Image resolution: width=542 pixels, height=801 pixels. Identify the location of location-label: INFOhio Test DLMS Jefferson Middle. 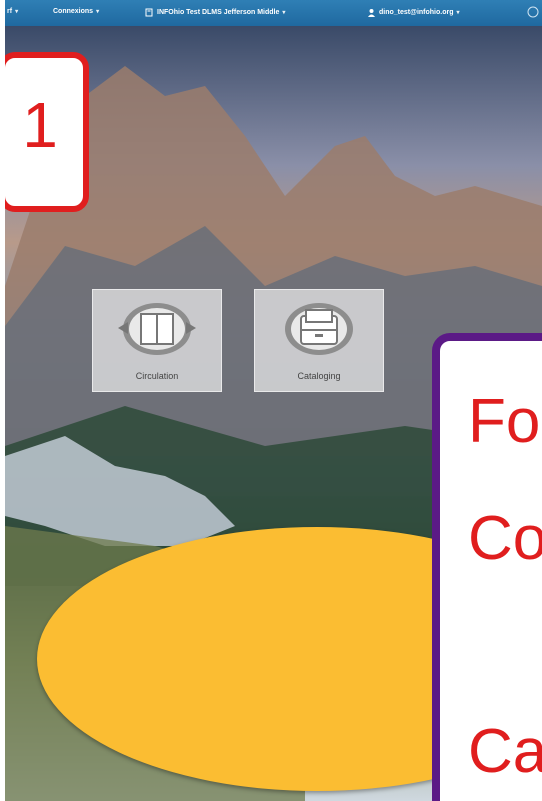
(218, 12).